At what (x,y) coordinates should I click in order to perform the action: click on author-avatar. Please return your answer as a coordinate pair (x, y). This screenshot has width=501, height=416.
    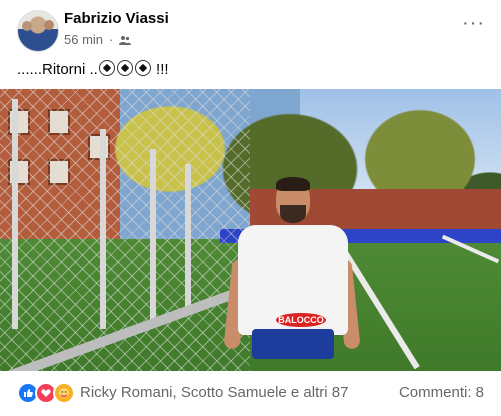
    Looking at the image, I should click on (38, 31).